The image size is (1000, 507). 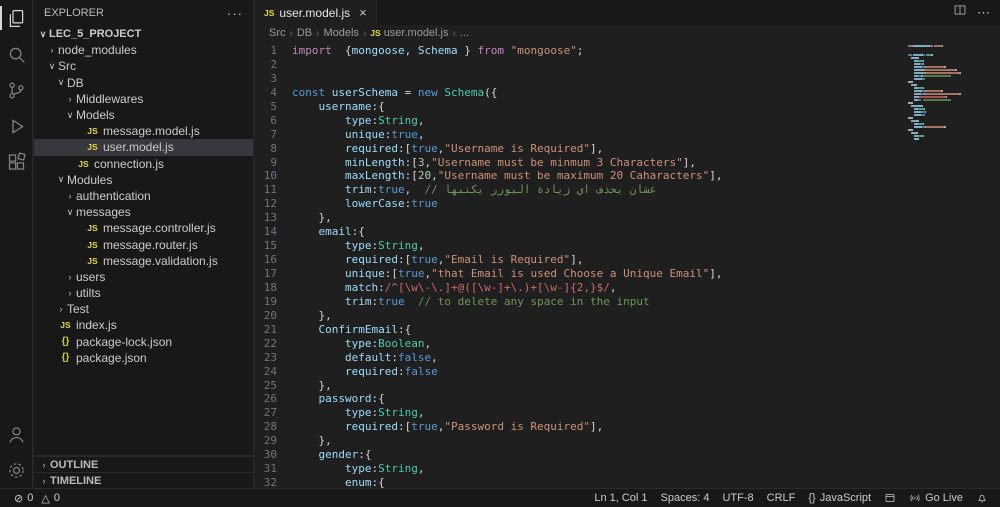 What do you see at coordinates (983, 13) in the screenshot?
I see `more-actions-icon: ⋯` at bounding box center [983, 13].